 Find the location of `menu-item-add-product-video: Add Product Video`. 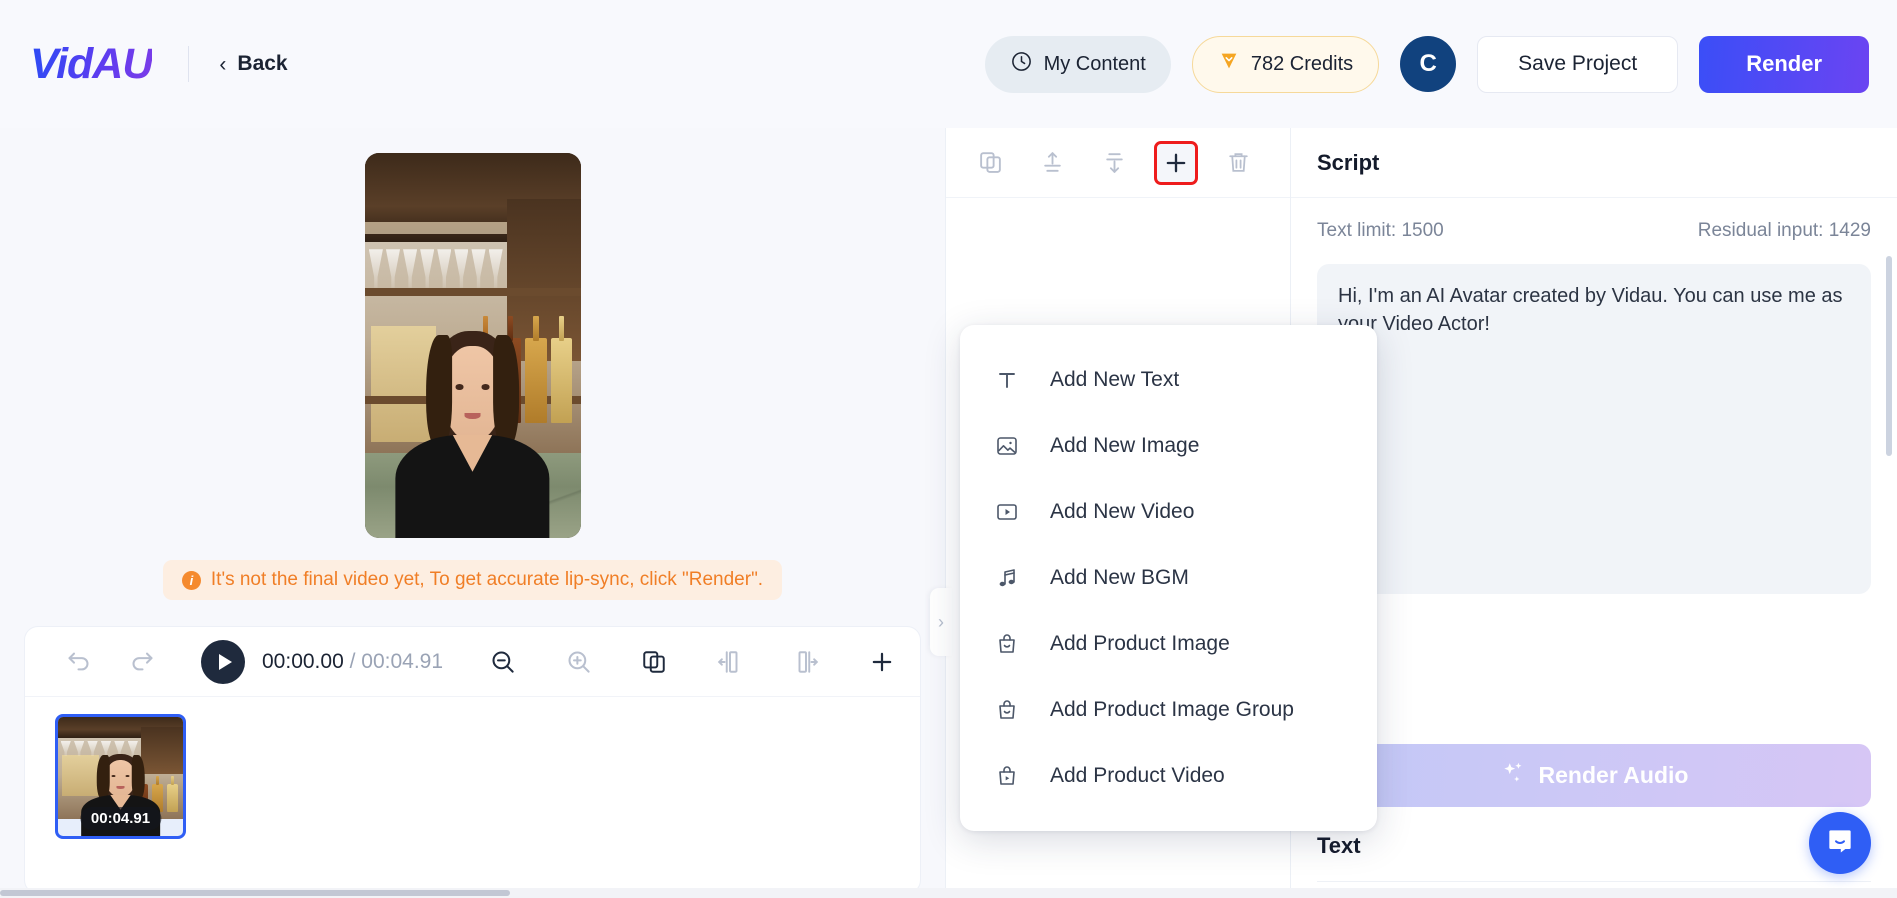

menu-item-add-product-video: Add Product Video is located at coordinates (1168, 776).